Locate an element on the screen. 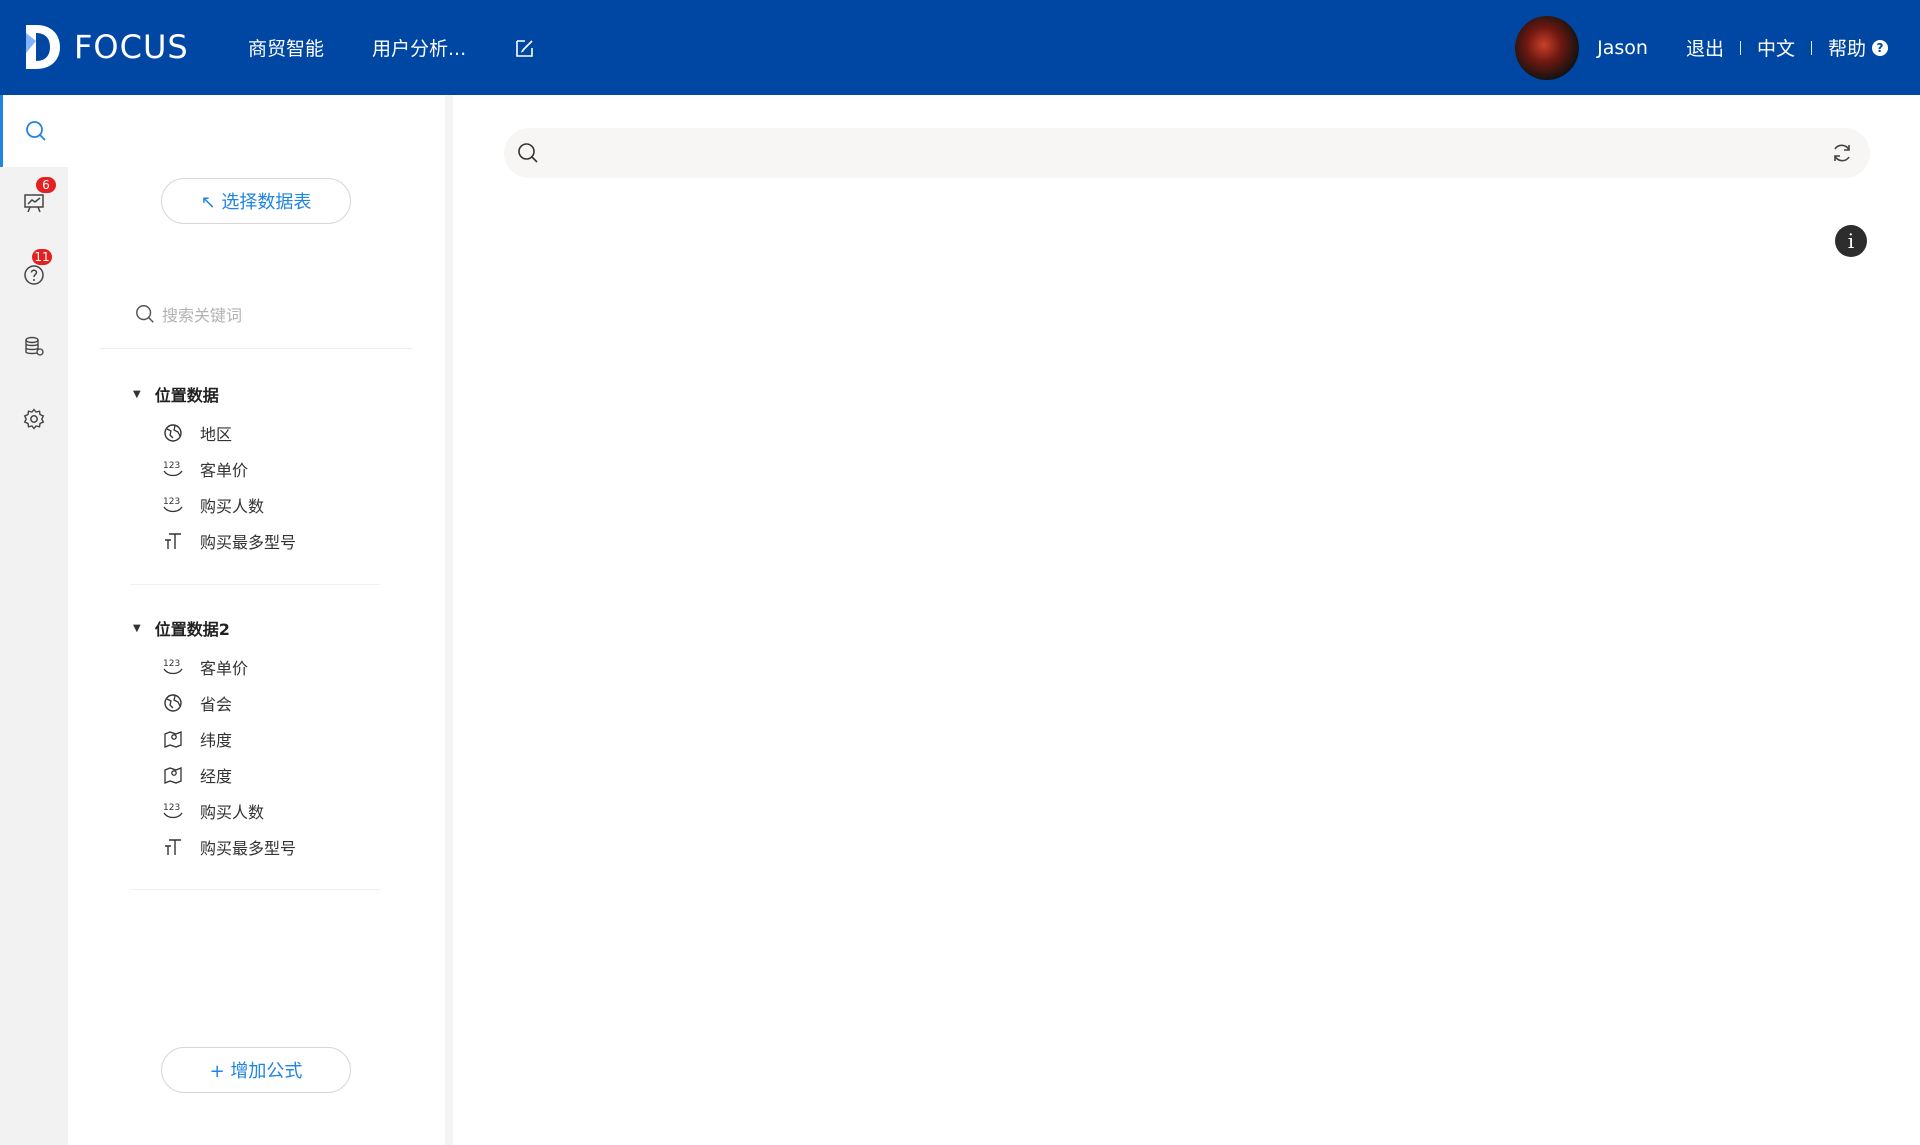 The image size is (1920, 1145). logout-link: 退出 is located at coordinates (1705, 47).